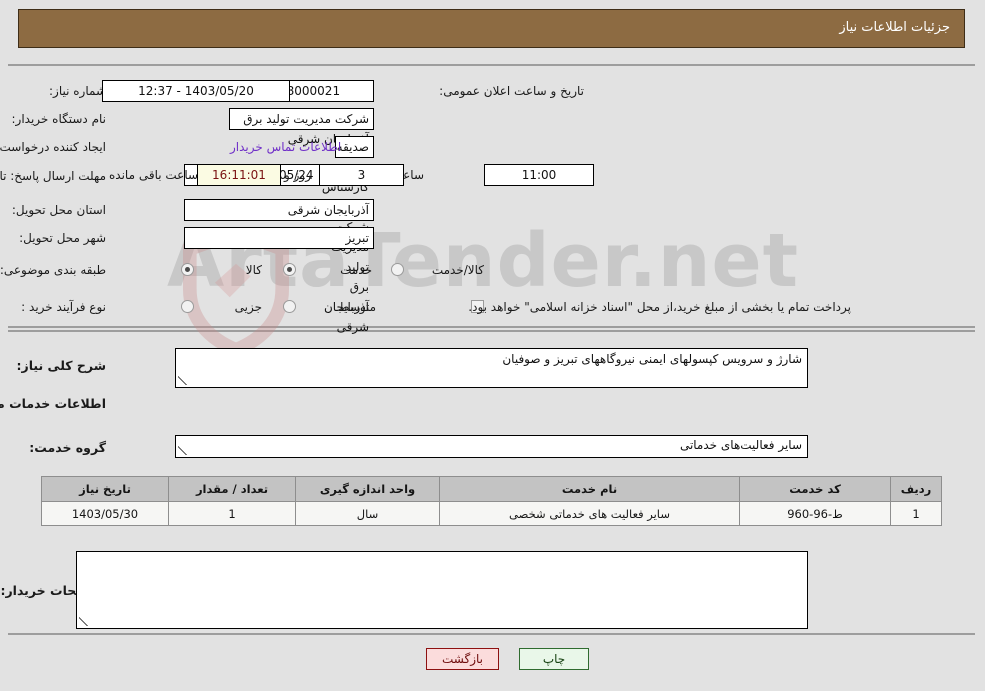 The width and height of the screenshot is (985, 691). I want to click on col-row-no: ردیف, so click(917, 489).